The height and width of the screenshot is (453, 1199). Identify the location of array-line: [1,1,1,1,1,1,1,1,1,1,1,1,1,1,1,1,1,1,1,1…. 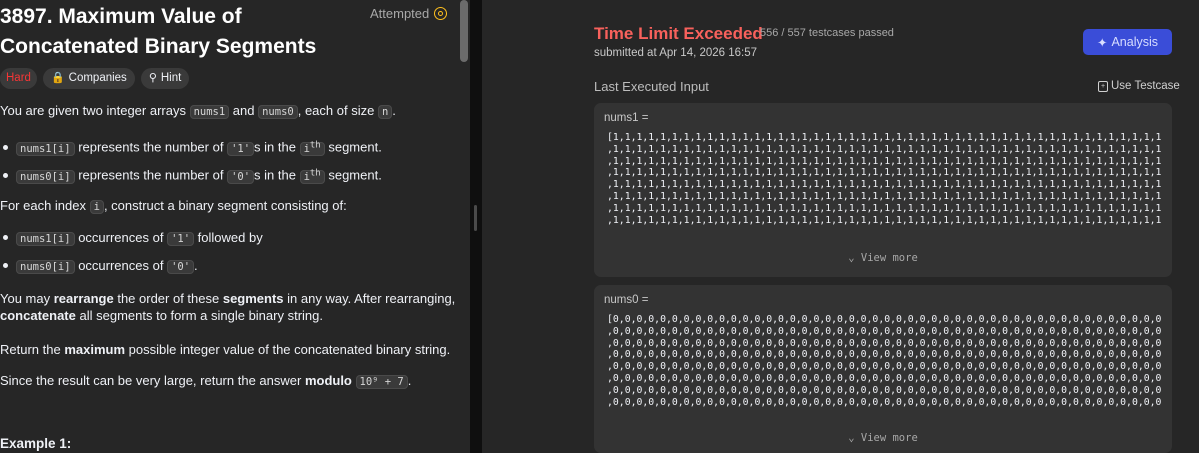
(884, 137).